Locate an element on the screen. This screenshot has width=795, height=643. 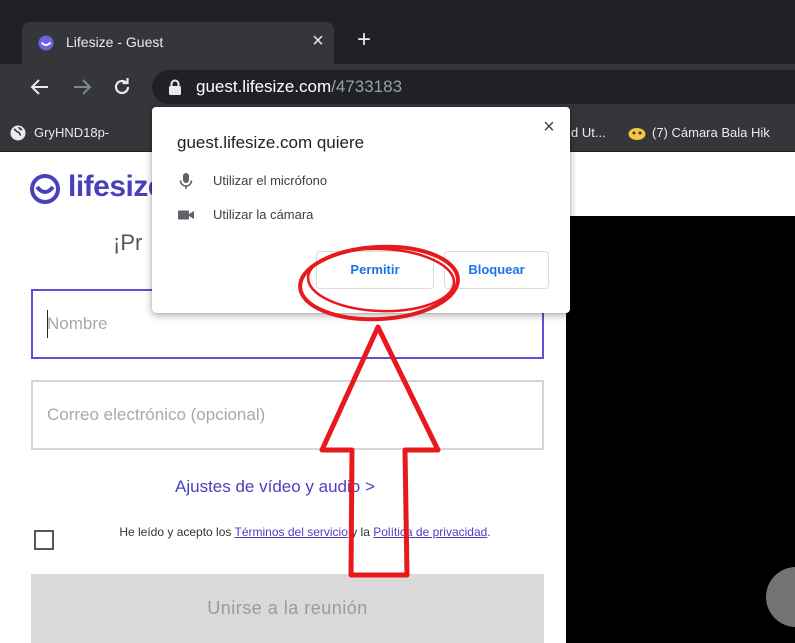
browser-tab: Lifesize - Guest × is located at coordinates (178, 43).